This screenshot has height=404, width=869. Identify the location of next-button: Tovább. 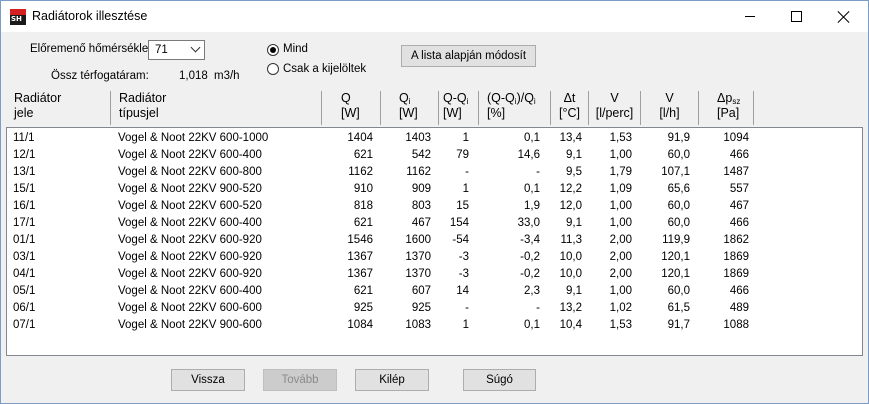
(300, 380).